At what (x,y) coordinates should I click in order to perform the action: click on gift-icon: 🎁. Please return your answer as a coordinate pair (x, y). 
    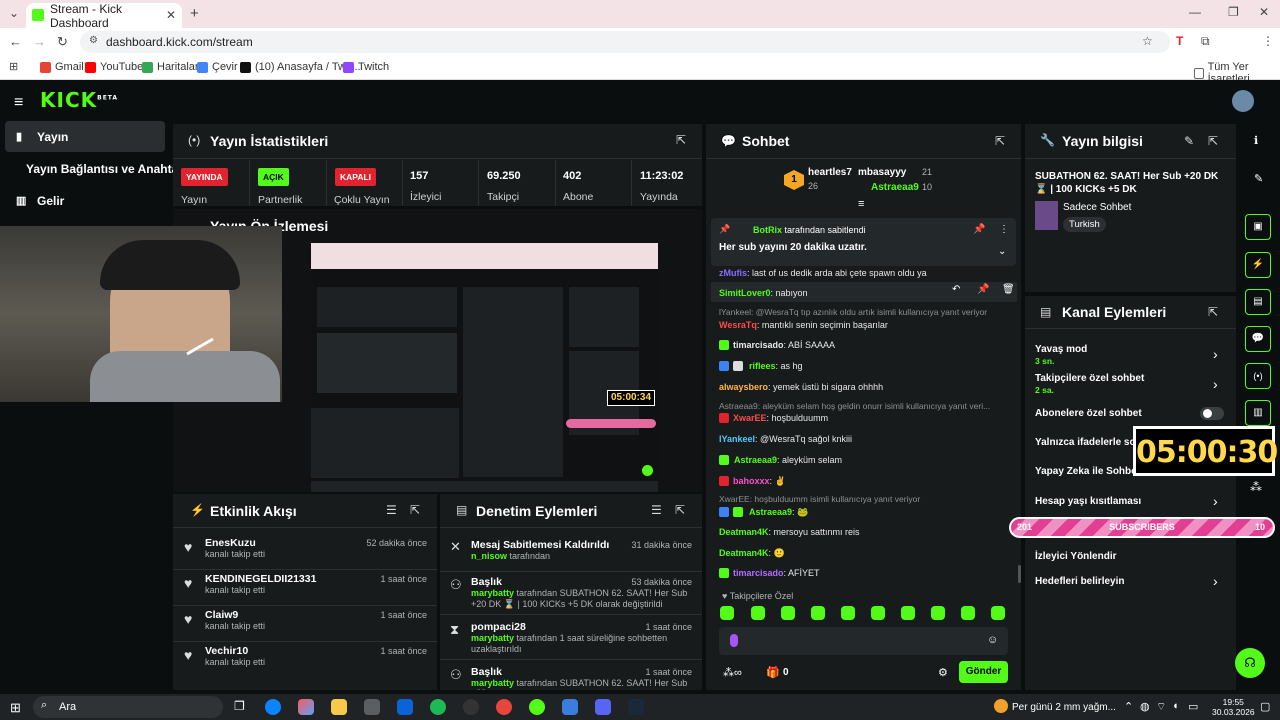
    Looking at the image, I should click on (773, 672).